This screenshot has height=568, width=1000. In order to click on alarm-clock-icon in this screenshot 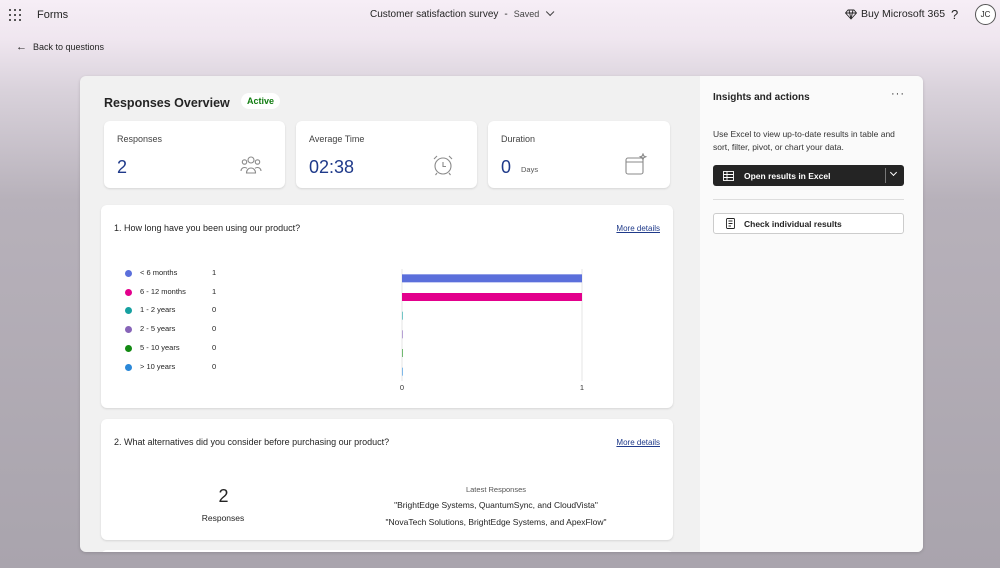, I will do `click(443, 165)`.